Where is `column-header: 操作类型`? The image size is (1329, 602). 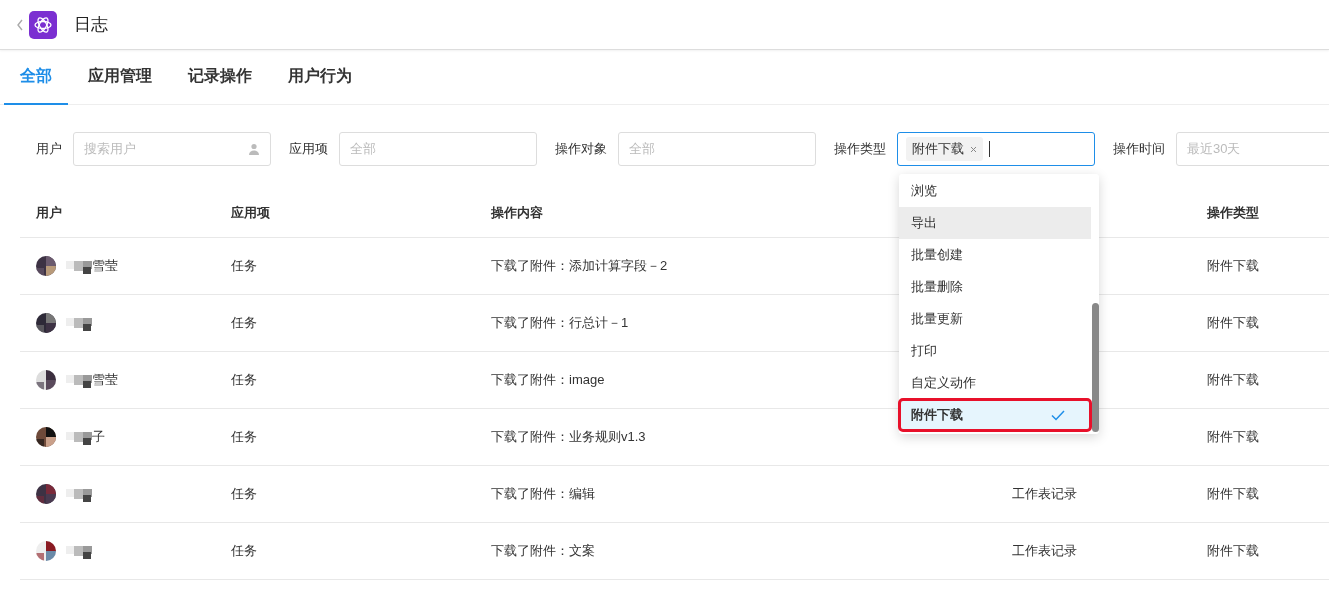
column-header: 操作类型 is located at coordinates (1233, 213).